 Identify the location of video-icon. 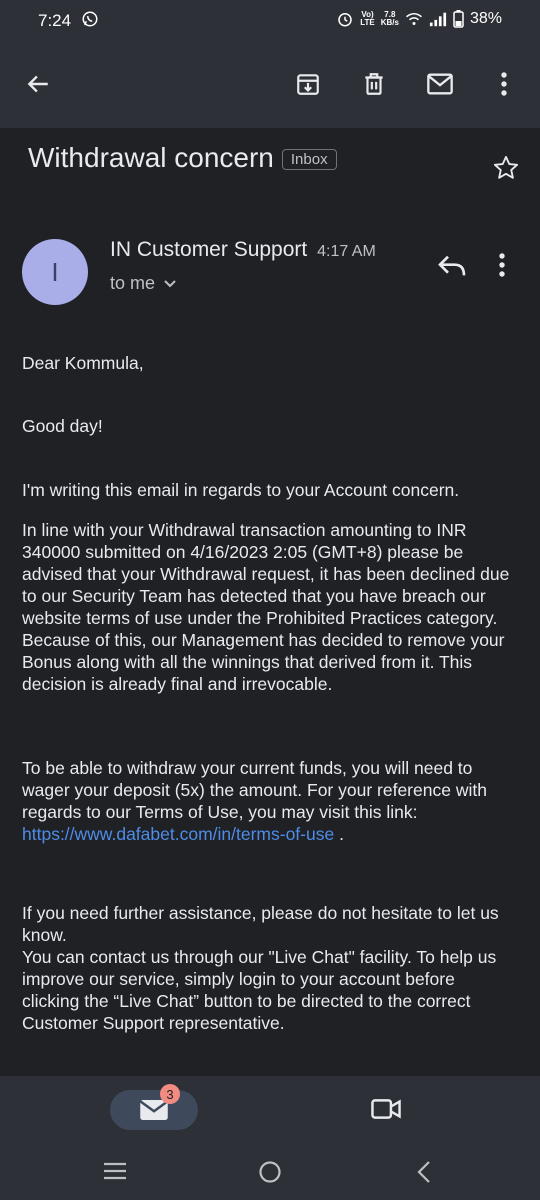
(386, 1109).